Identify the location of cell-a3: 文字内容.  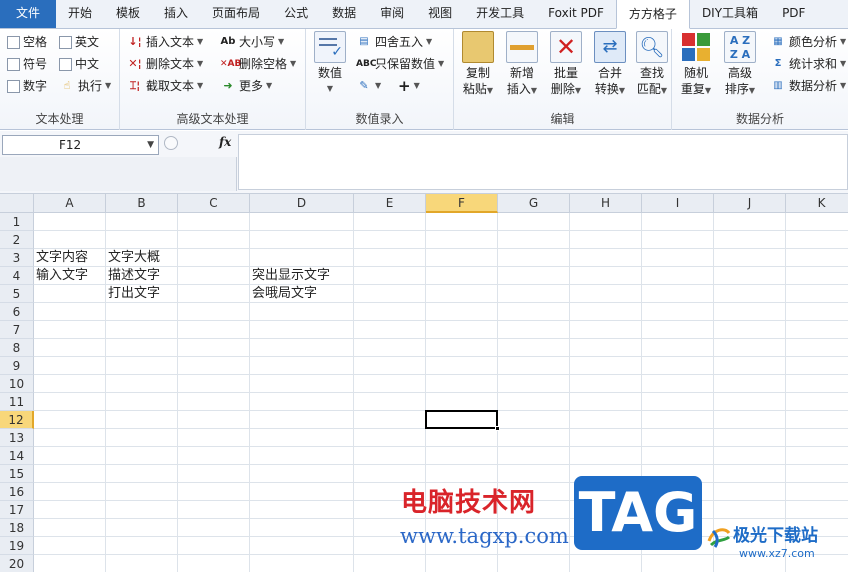
(61, 258).